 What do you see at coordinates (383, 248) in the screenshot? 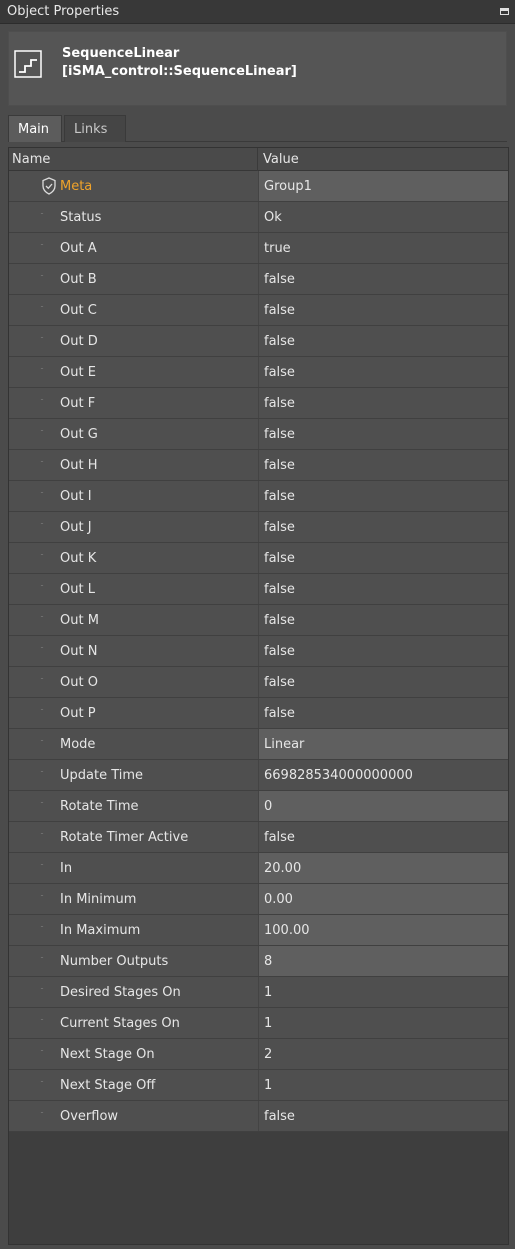
I see `value-cell: true` at bounding box center [383, 248].